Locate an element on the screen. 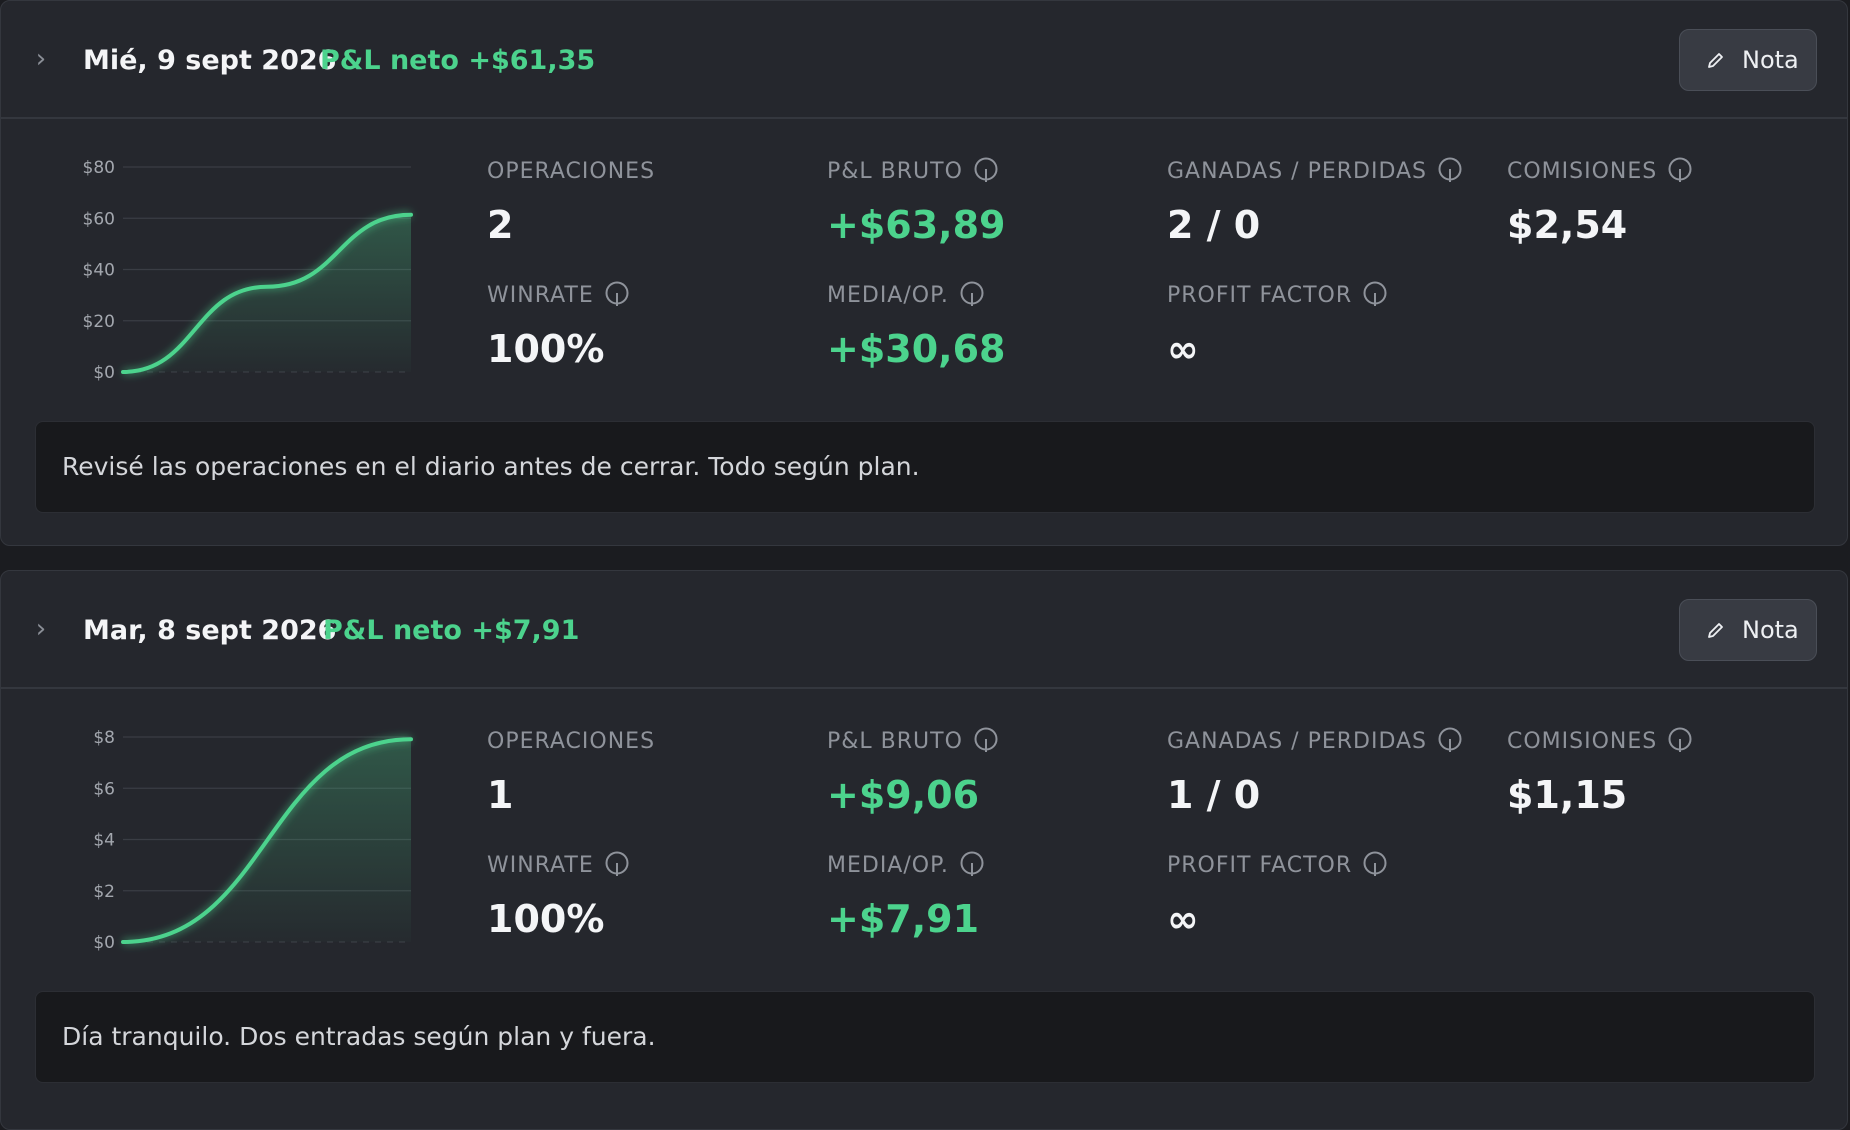 This screenshot has width=1850, height=1130. y-tick-label: $40 is located at coordinates (99, 271).